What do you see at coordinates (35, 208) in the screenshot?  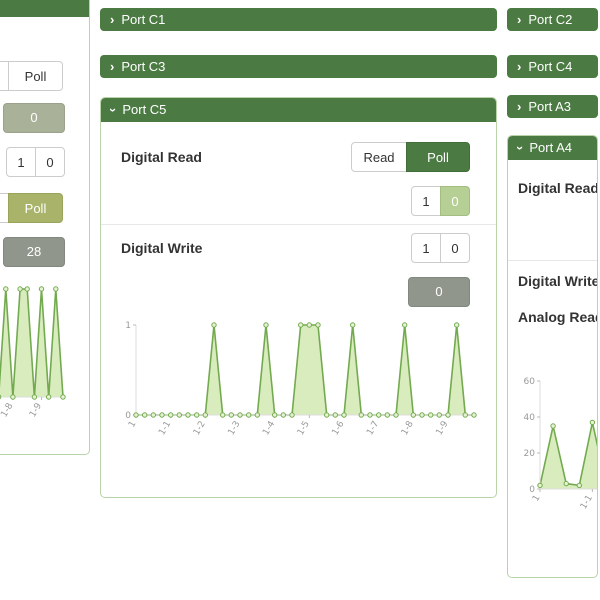 I see `analog-poll-button: Poll` at bounding box center [35, 208].